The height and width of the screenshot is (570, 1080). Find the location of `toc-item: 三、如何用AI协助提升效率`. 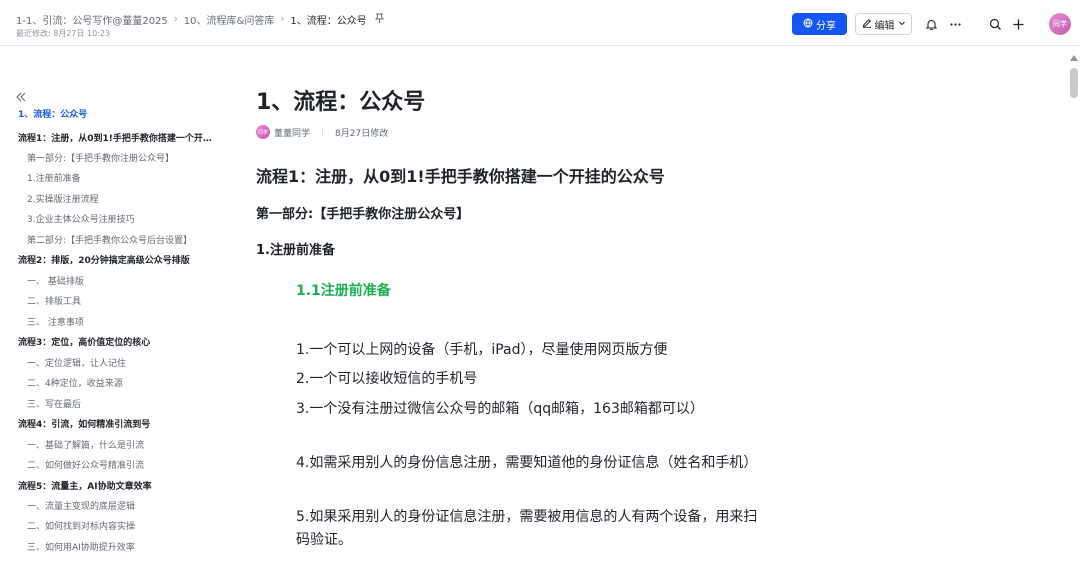

toc-item: 三、如何用AI协助提升效率 is located at coordinates (81, 546).